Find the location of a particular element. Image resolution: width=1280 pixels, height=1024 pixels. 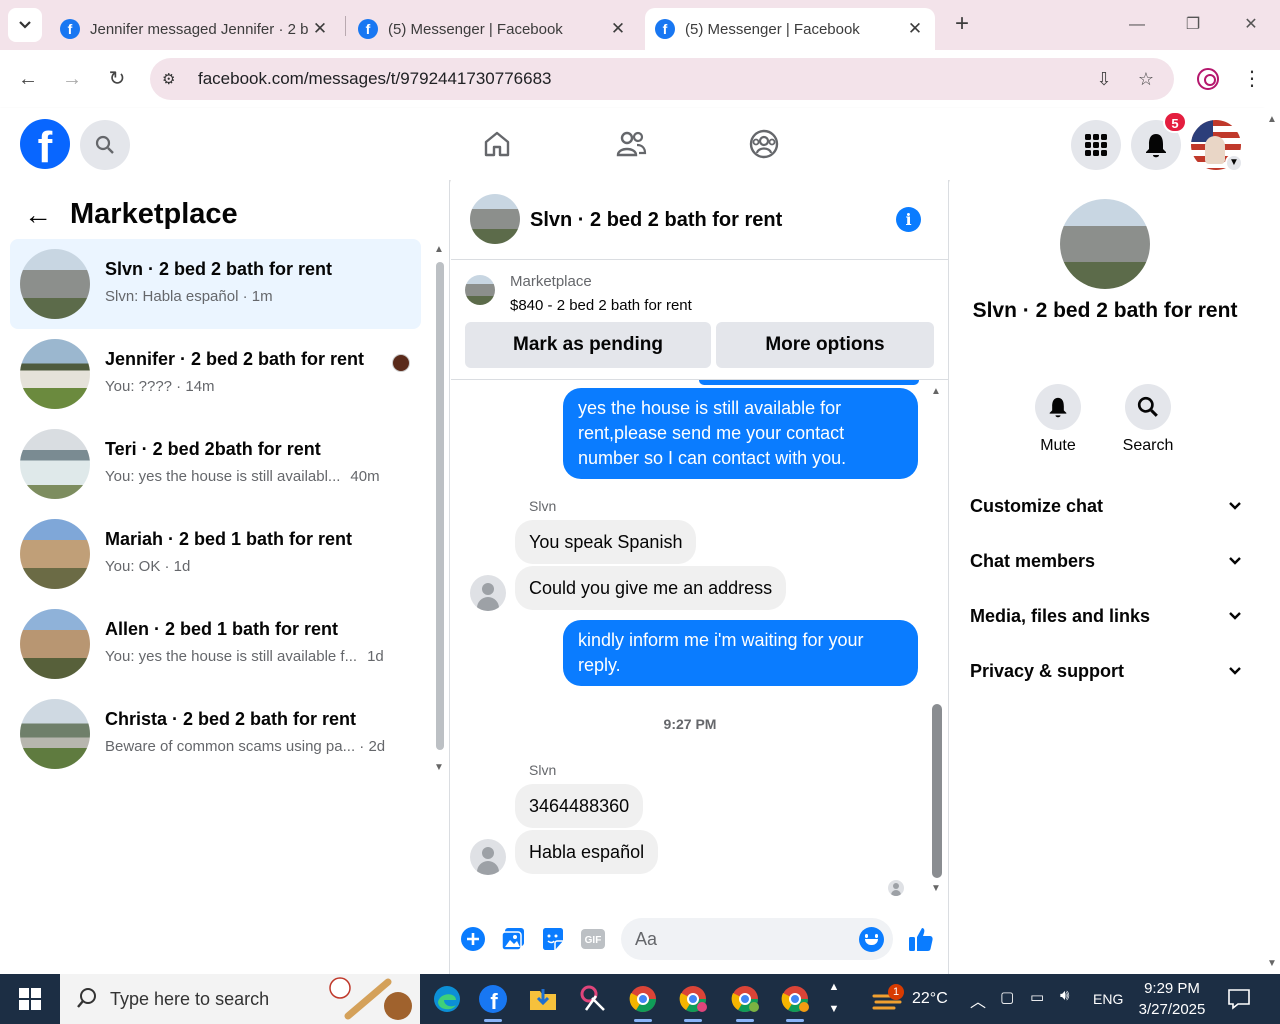

emoji-icon is located at coordinates (871, 939).